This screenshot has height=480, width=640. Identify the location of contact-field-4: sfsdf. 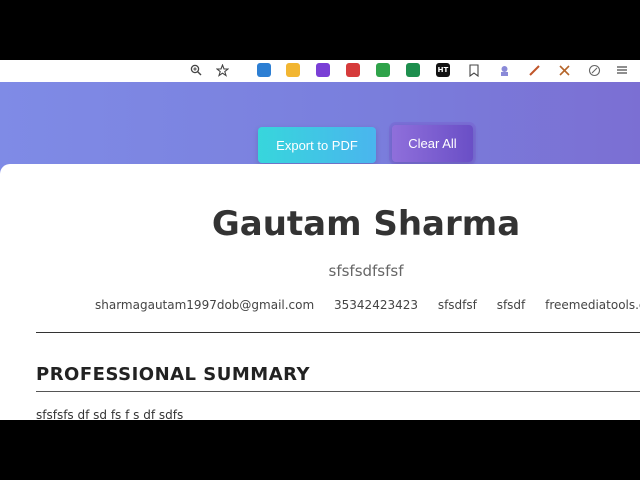
(511, 305).